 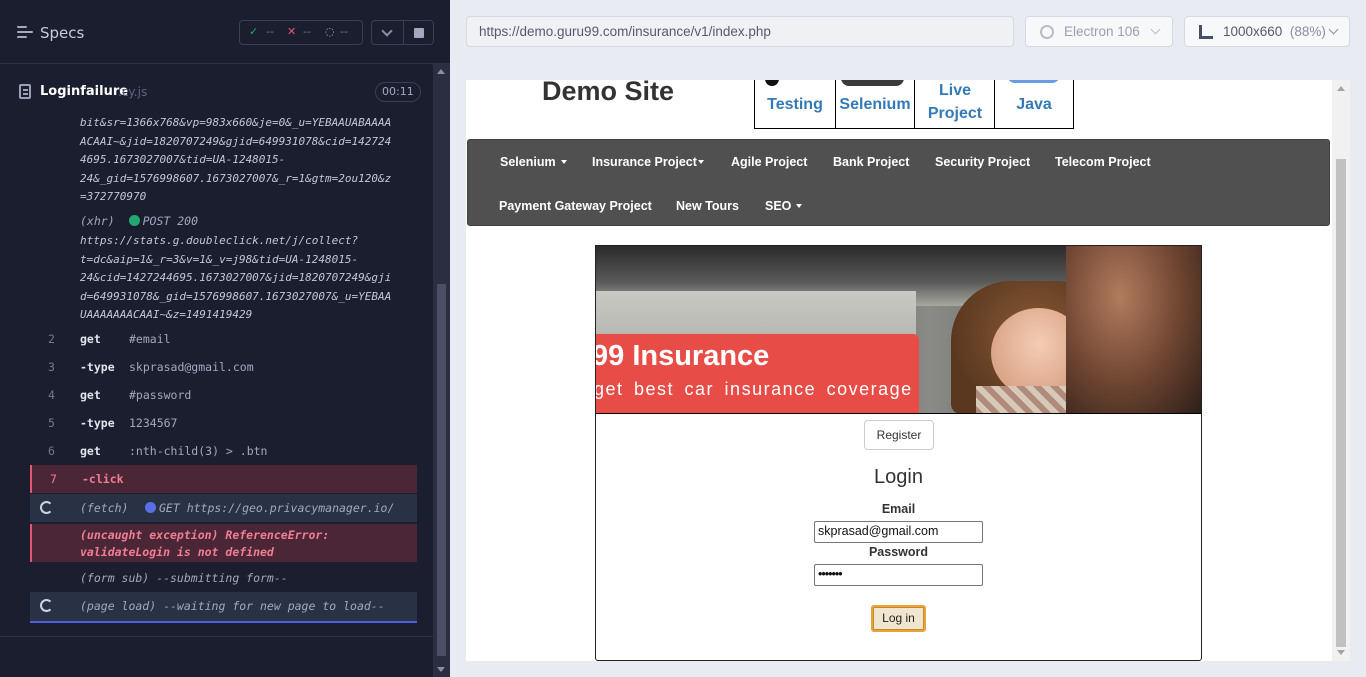 What do you see at coordinates (1206, 32) in the screenshot?
I see `viewport-icon` at bounding box center [1206, 32].